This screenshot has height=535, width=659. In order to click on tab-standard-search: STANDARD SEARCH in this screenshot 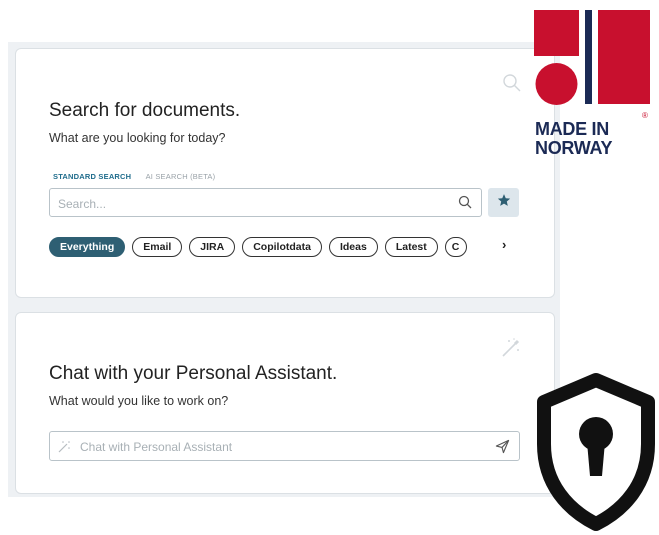, I will do `click(92, 176)`.